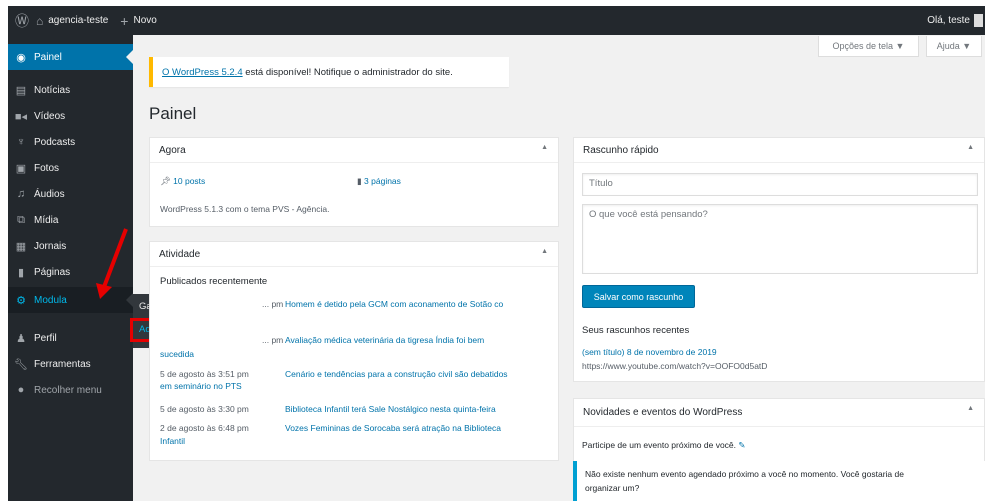 The height and width of the screenshot is (501, 990). I want to click on draft-content-textarea: O que você está pensando?, so click(780, 239).